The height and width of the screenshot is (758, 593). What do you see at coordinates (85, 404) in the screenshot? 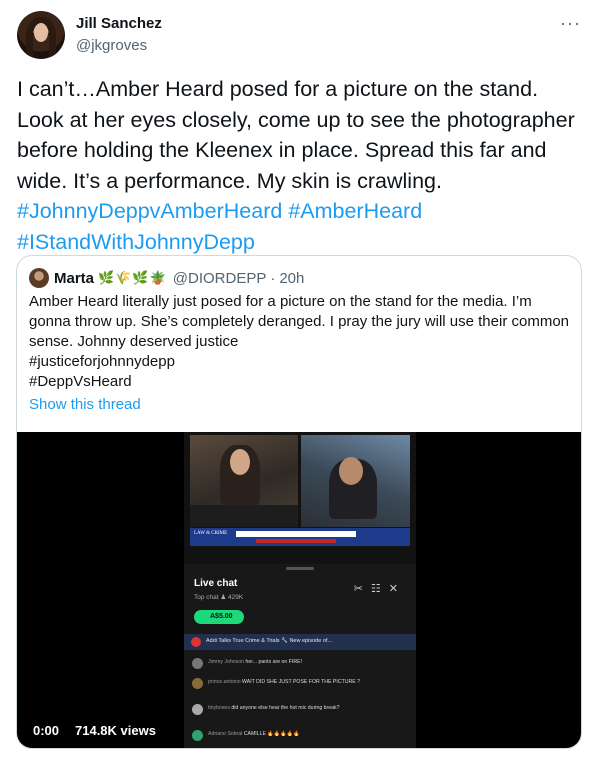
I see `show-thread-link: Show this thread` at bounding box center [85, 404].